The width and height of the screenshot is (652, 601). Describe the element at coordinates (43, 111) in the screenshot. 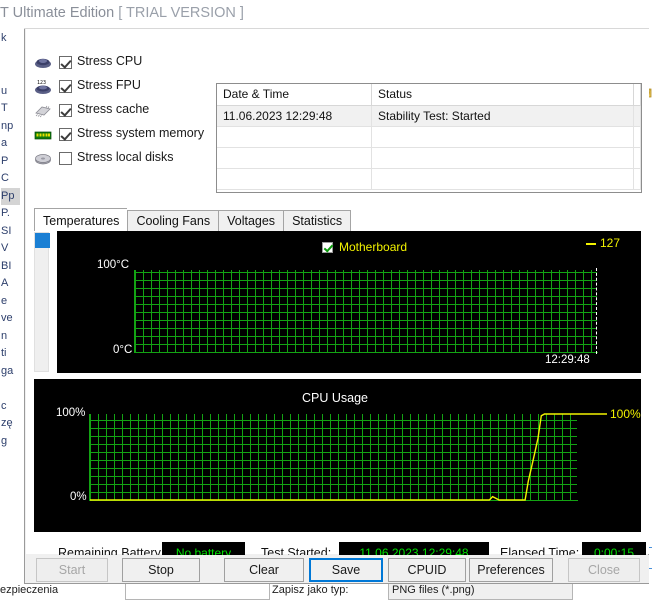

I see `cache-chip-icon` at that location.